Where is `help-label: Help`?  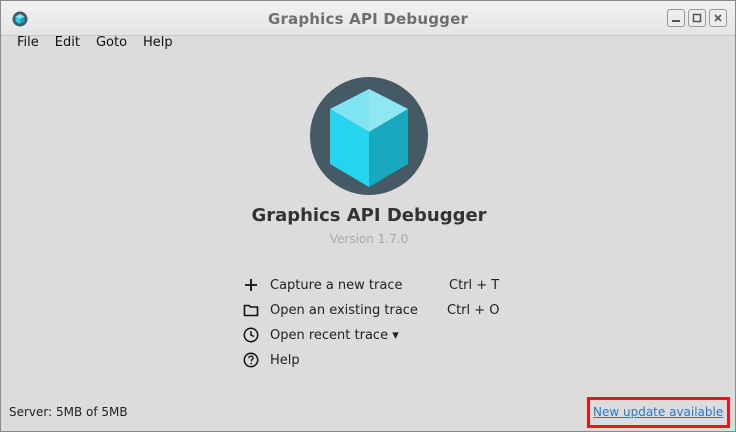
help-label: Help is located at coordinates (285, 360).